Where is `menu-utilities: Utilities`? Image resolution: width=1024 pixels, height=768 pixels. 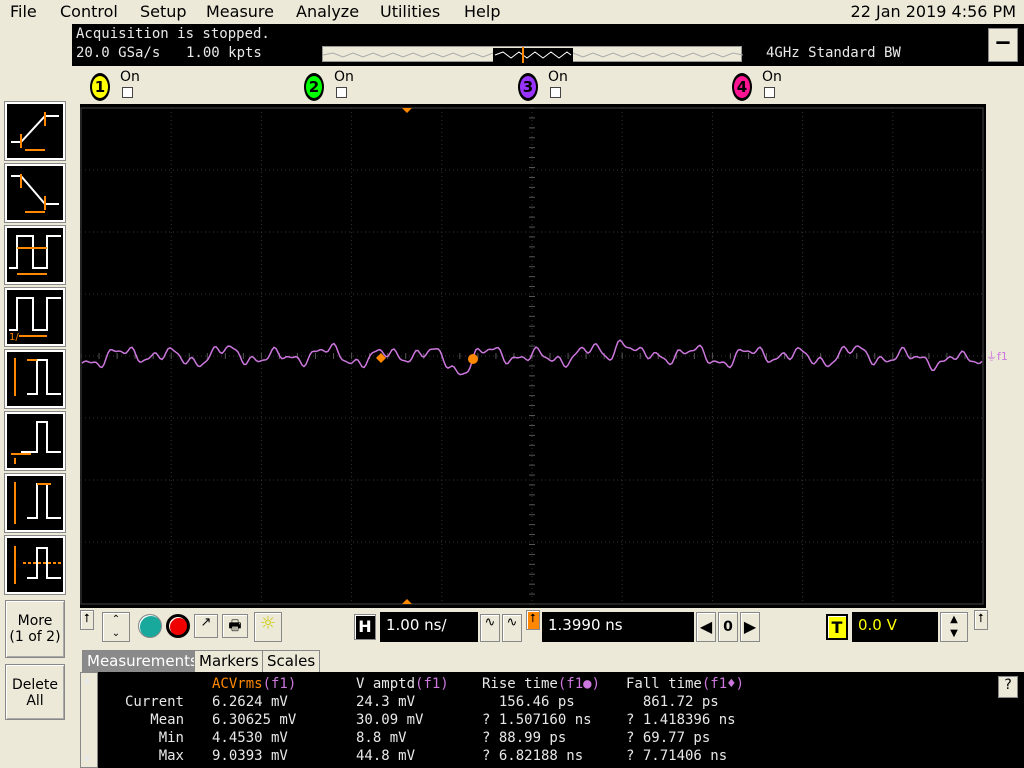
menu-utilities: Utilities is located at coordinates (410, 11).